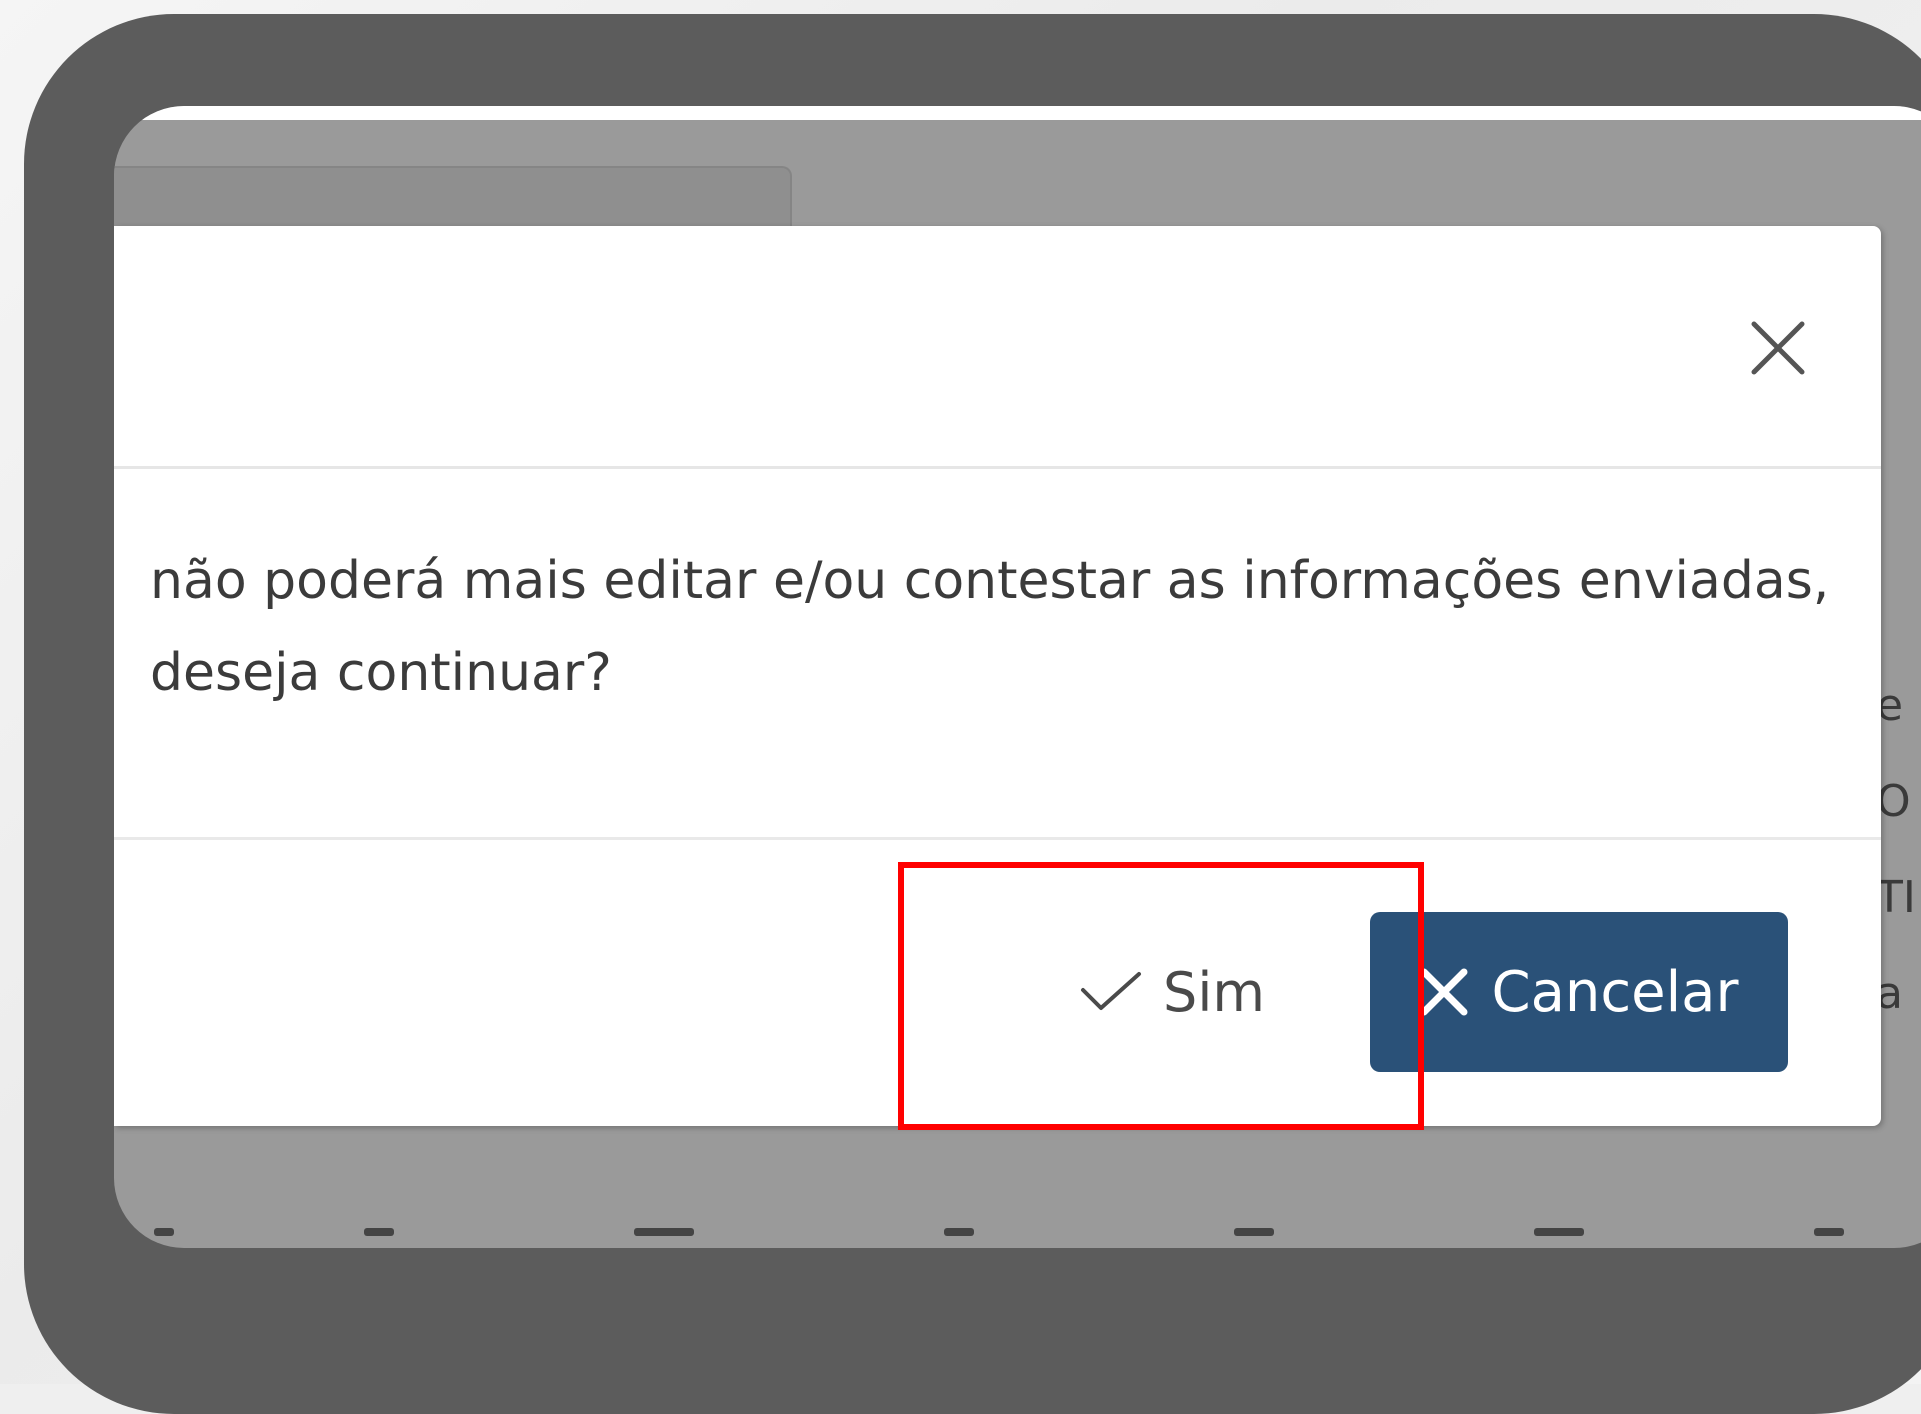  What do you see at coordinates (1017, 1233) in the screenshot?
I see `background-bottom-text` at bounding box center [1017, 1233].